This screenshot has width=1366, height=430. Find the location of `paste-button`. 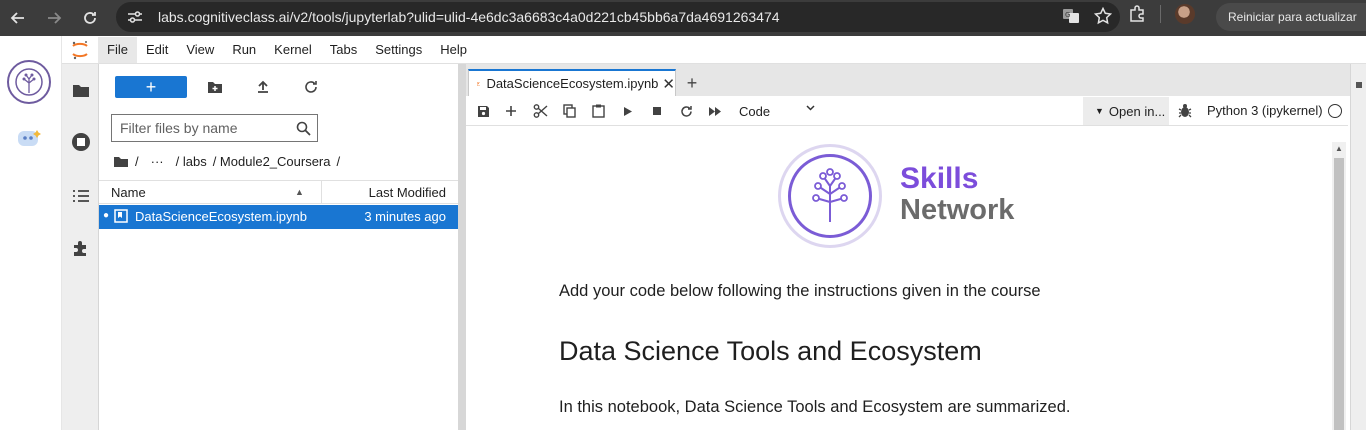

paste-button is located at coordinates (598, 111).